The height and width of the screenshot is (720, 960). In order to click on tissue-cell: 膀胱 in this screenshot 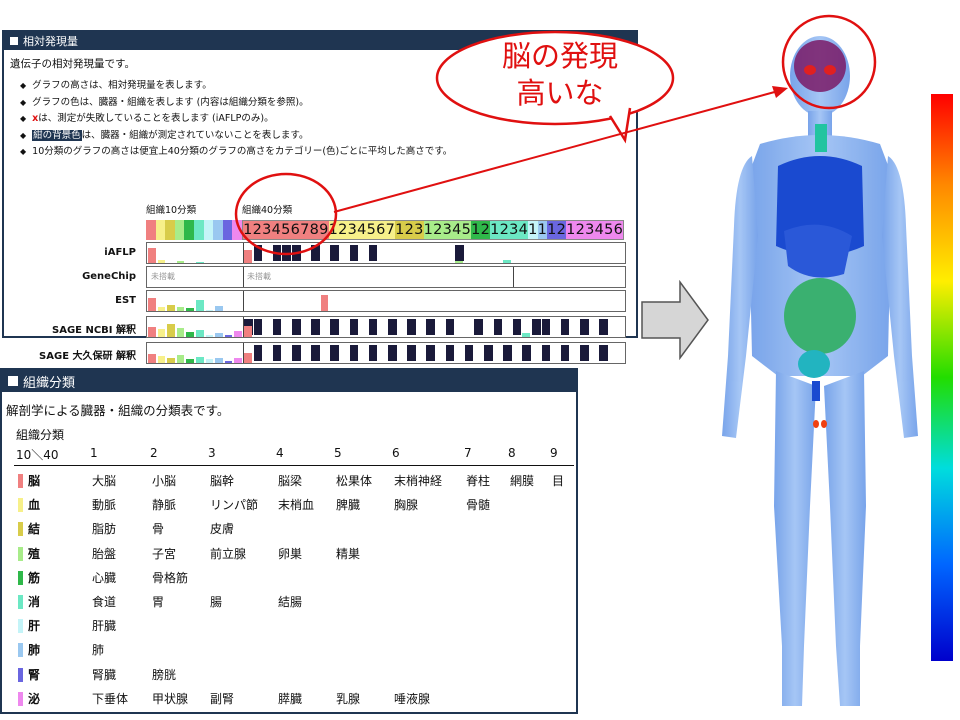, I will do `click(164, 674)`.